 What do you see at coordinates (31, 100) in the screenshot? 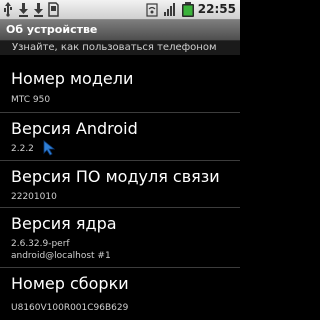
I see `model-number-value: MTC 950` at bounding box center [31, 100].